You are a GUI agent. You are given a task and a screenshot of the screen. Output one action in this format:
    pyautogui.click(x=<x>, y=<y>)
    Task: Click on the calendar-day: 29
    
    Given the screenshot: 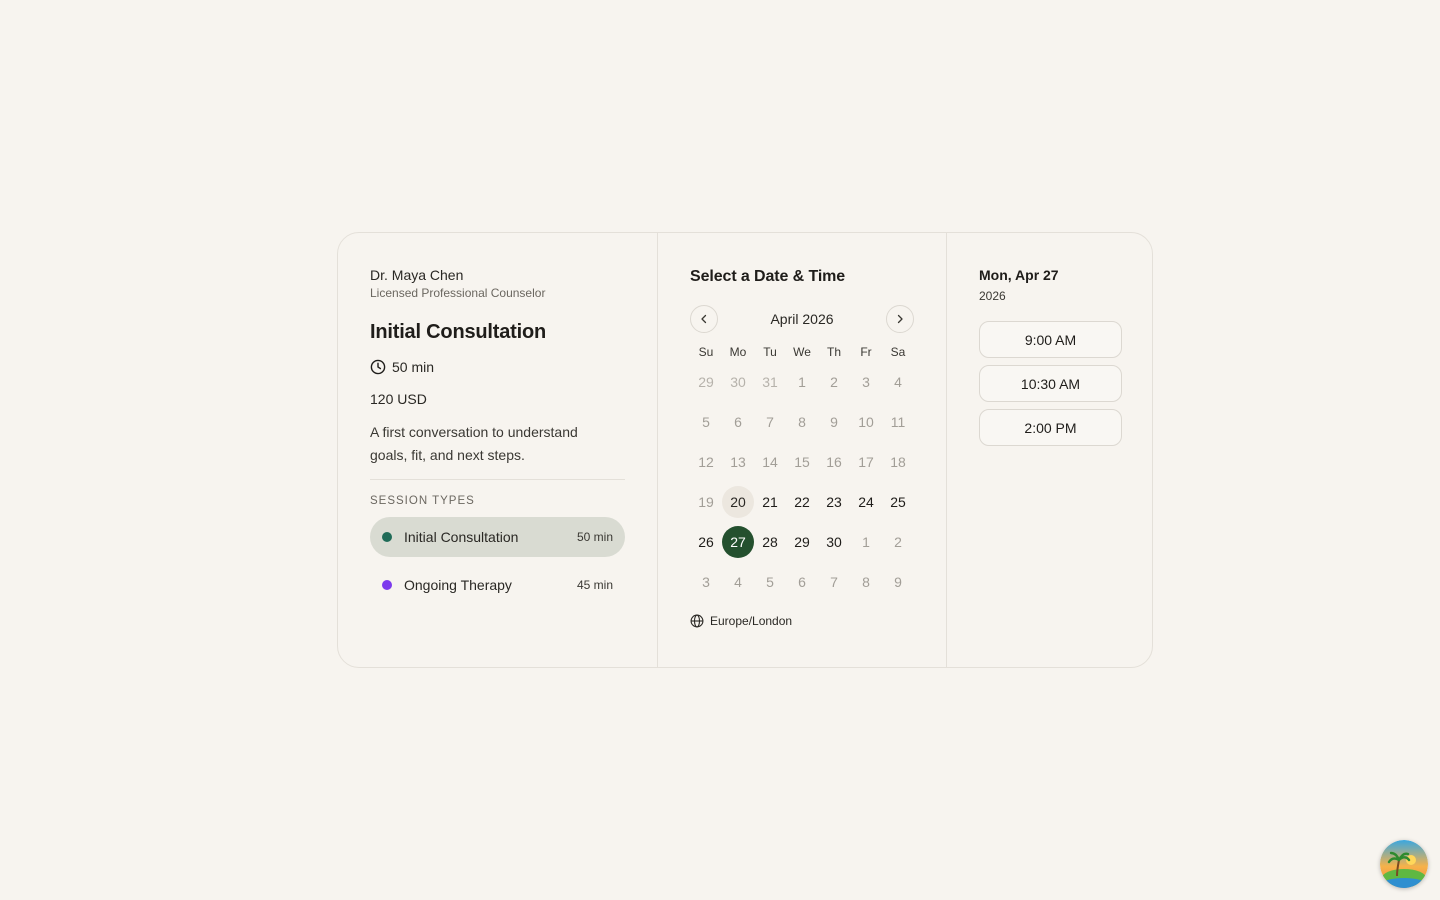 What is the action you would take?
    pyautogui.click(x=802, y=542)
    